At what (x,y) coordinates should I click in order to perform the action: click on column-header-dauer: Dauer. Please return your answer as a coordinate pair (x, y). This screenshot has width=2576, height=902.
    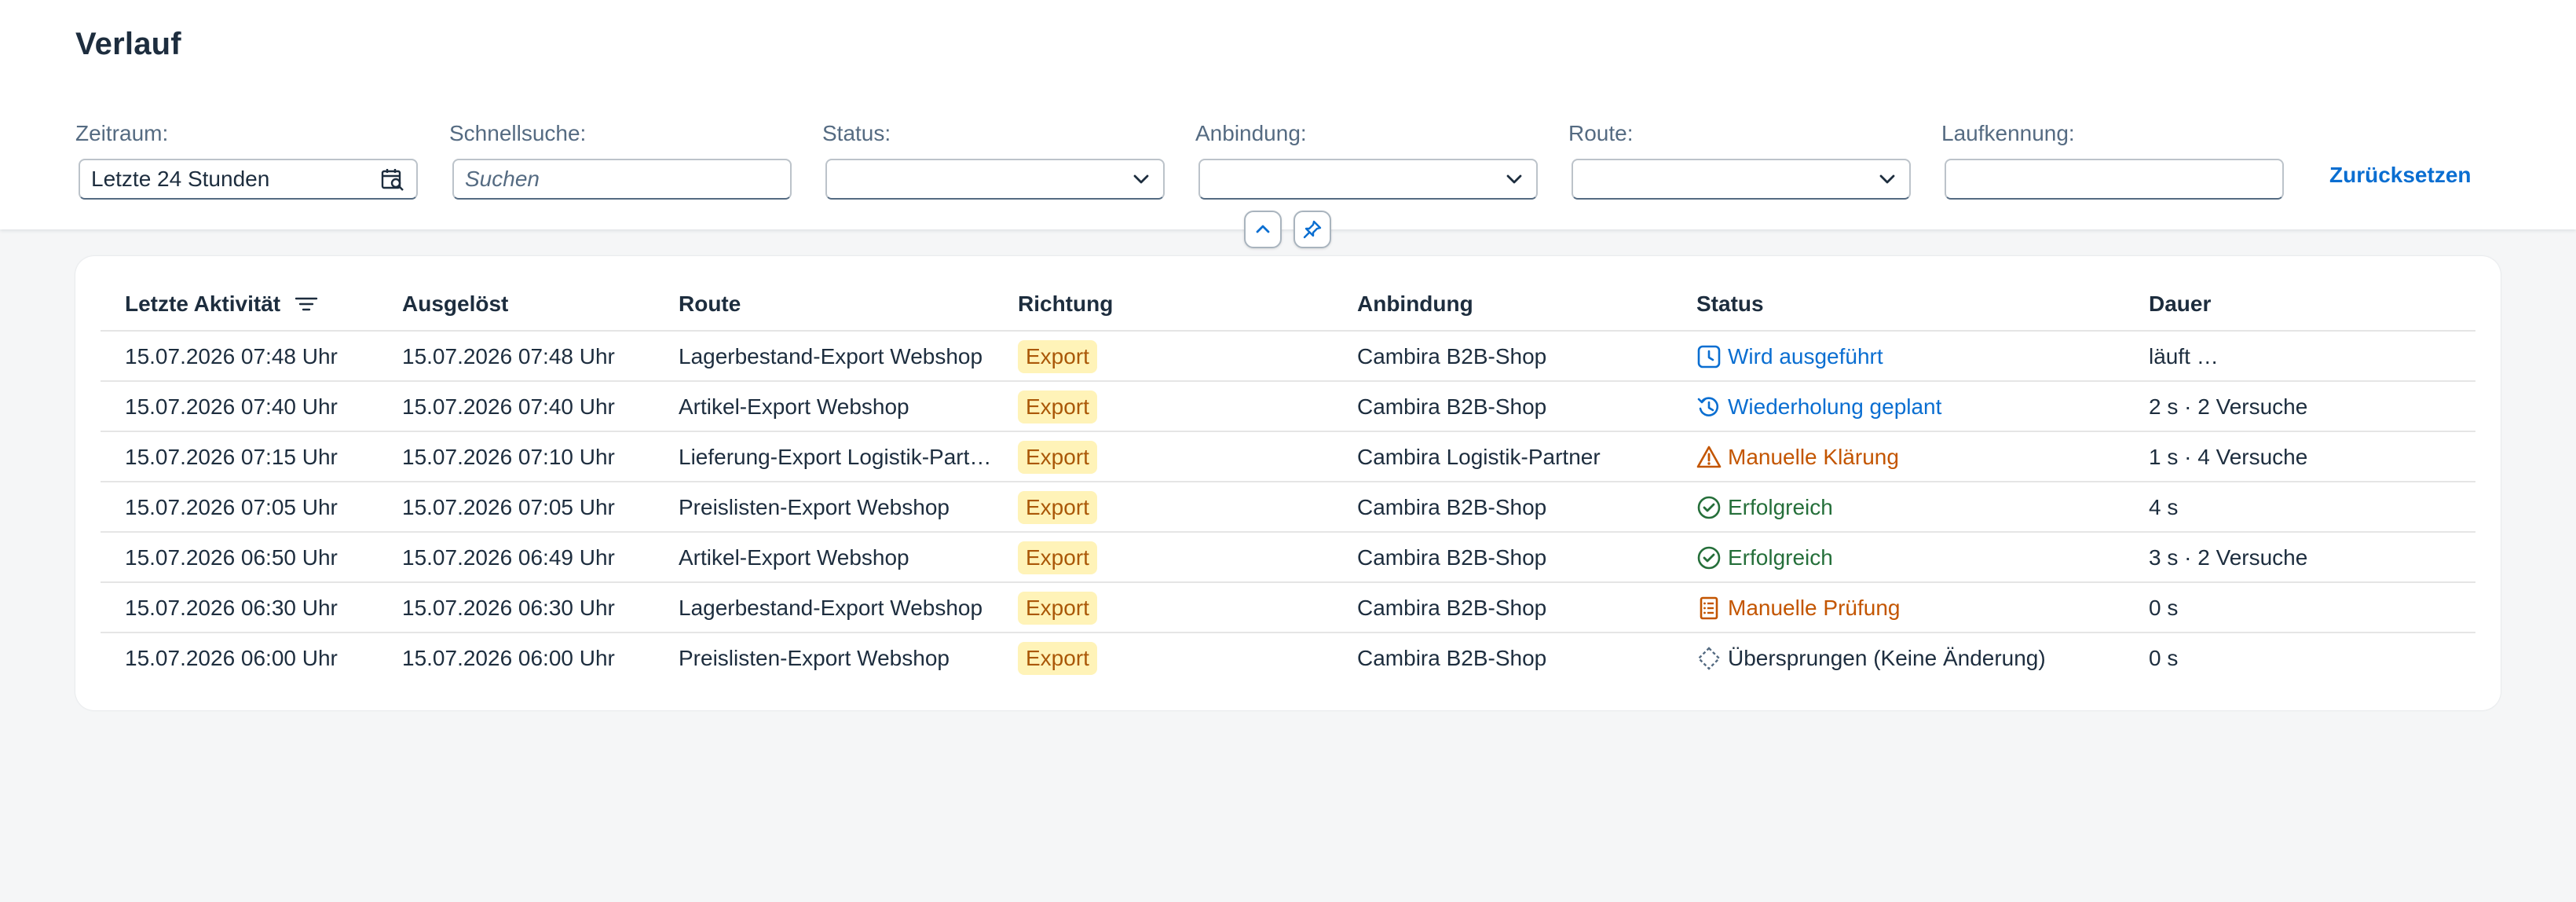
    Looking at the image, I should click on (2180, 304).